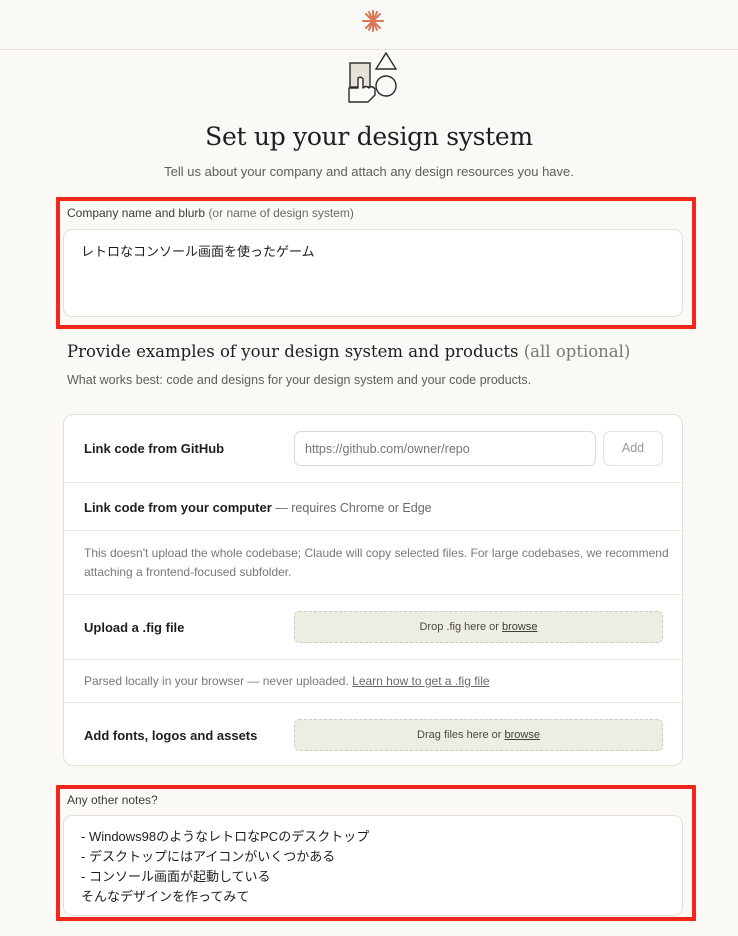  What do you see at coordinates (351, 508) in the screenshot?
I see `local-code-requirement: — requires Chrome or Edge` at bounding box center [351, 508].